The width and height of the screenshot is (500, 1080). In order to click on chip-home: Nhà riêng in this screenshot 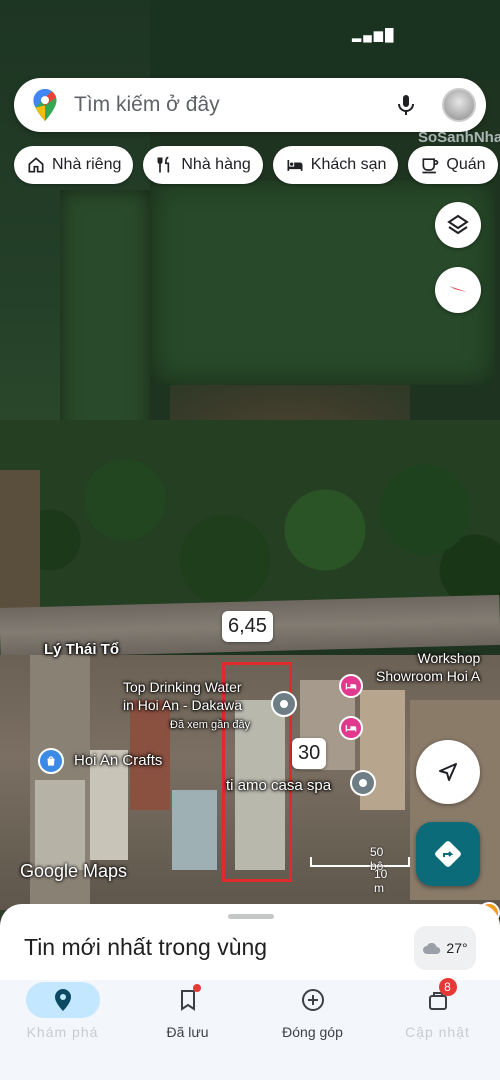, I will do `click(74, 165)`.